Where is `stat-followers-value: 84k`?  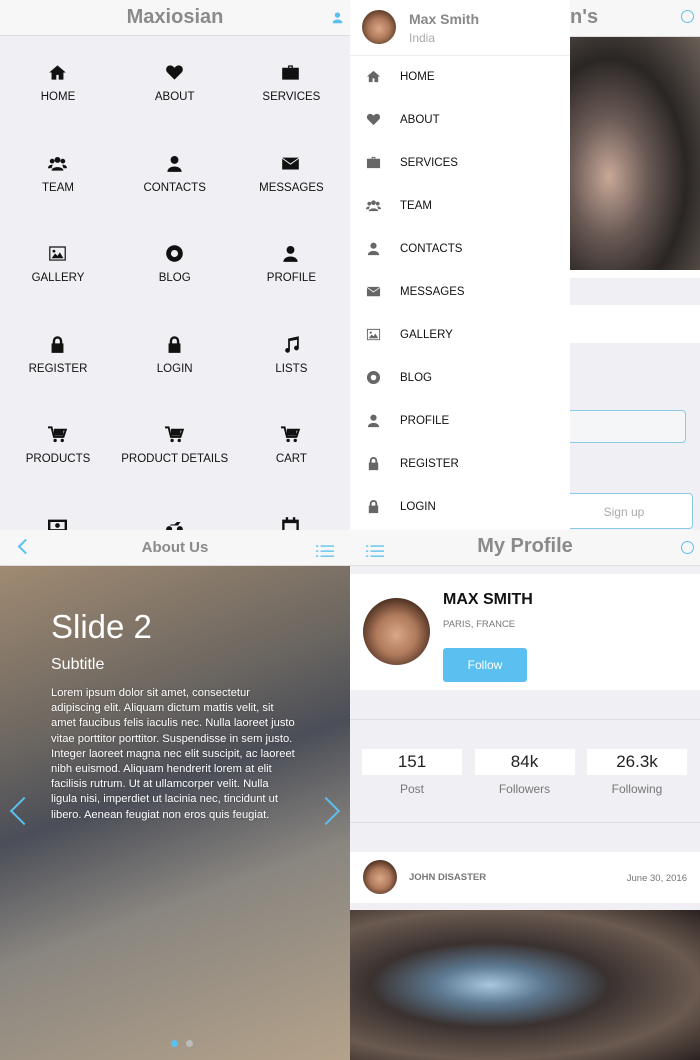 stat-followers-value: 84k is located at coordinates (524, 762).